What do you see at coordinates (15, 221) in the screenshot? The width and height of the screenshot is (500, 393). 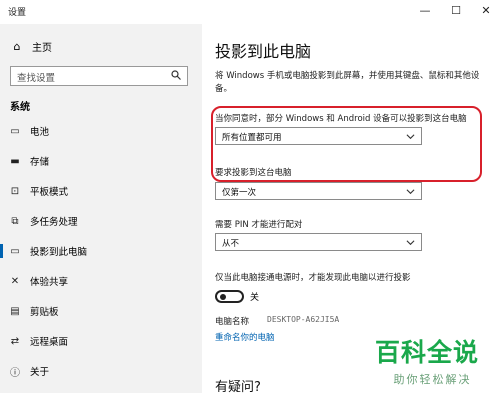 I see `multitask-icon: ⧉` at bounding box center [15, 221].